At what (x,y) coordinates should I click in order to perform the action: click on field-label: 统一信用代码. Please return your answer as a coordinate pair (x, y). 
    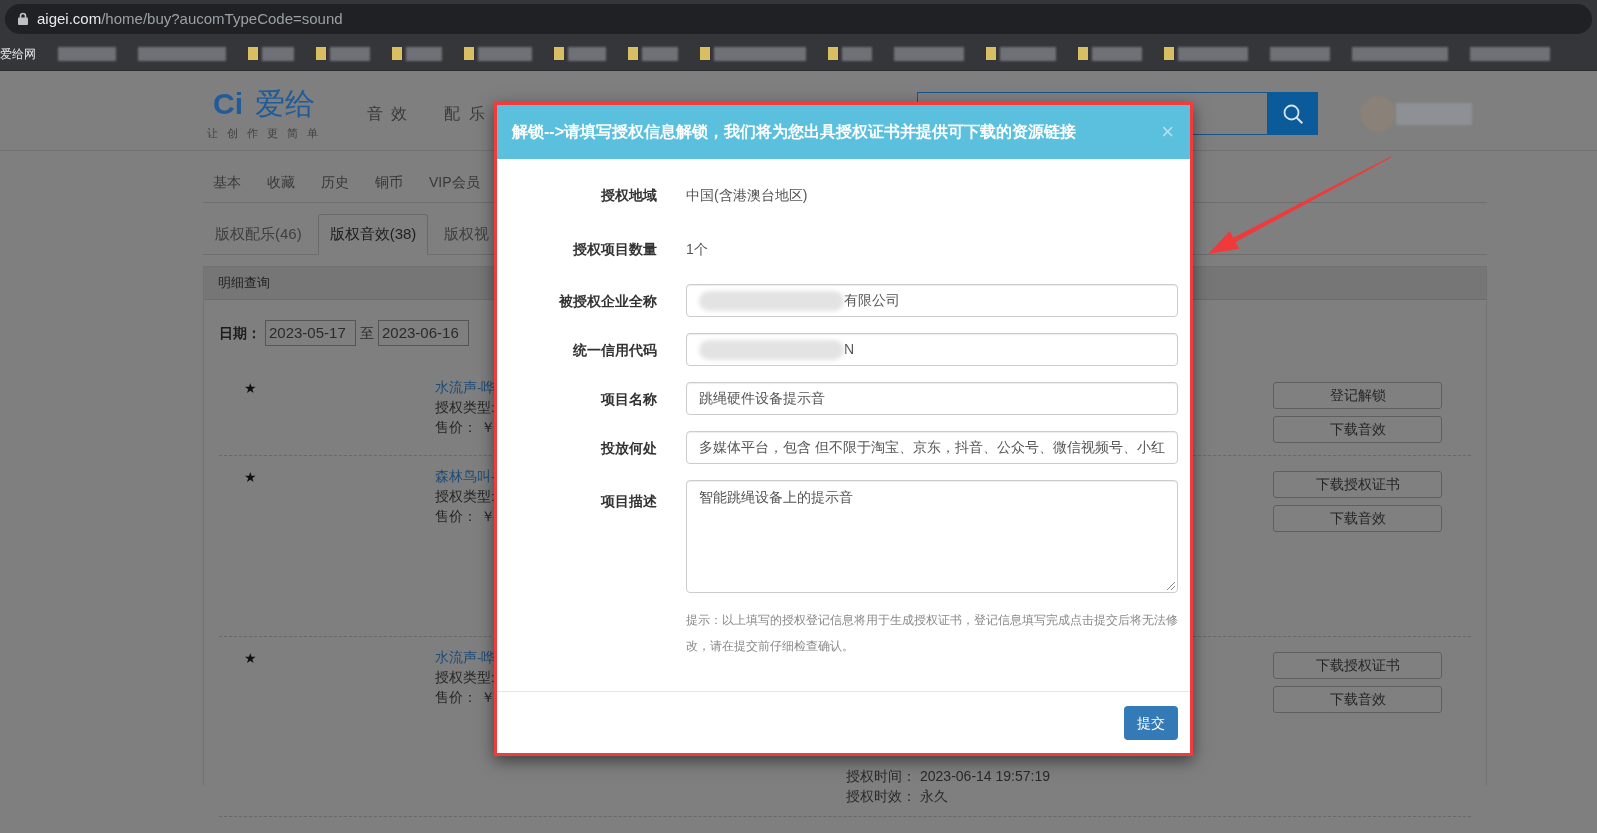
    Looking at the image, I should click on (615, 350).